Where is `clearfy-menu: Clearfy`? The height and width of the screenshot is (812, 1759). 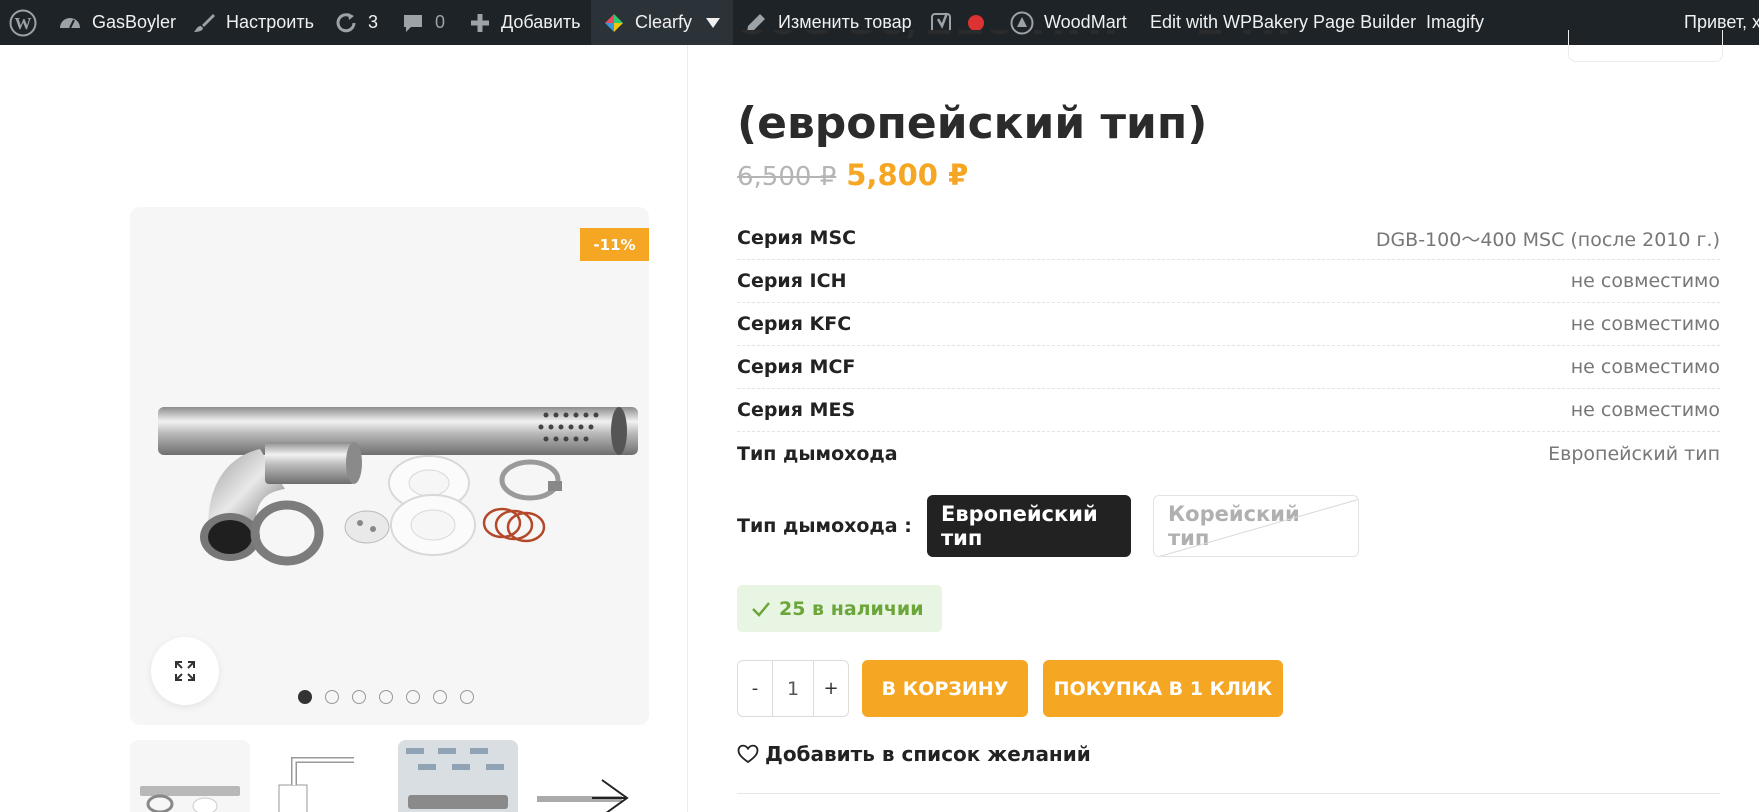
clearfy-menu: Clearfy is located at coordinates (662, 22).